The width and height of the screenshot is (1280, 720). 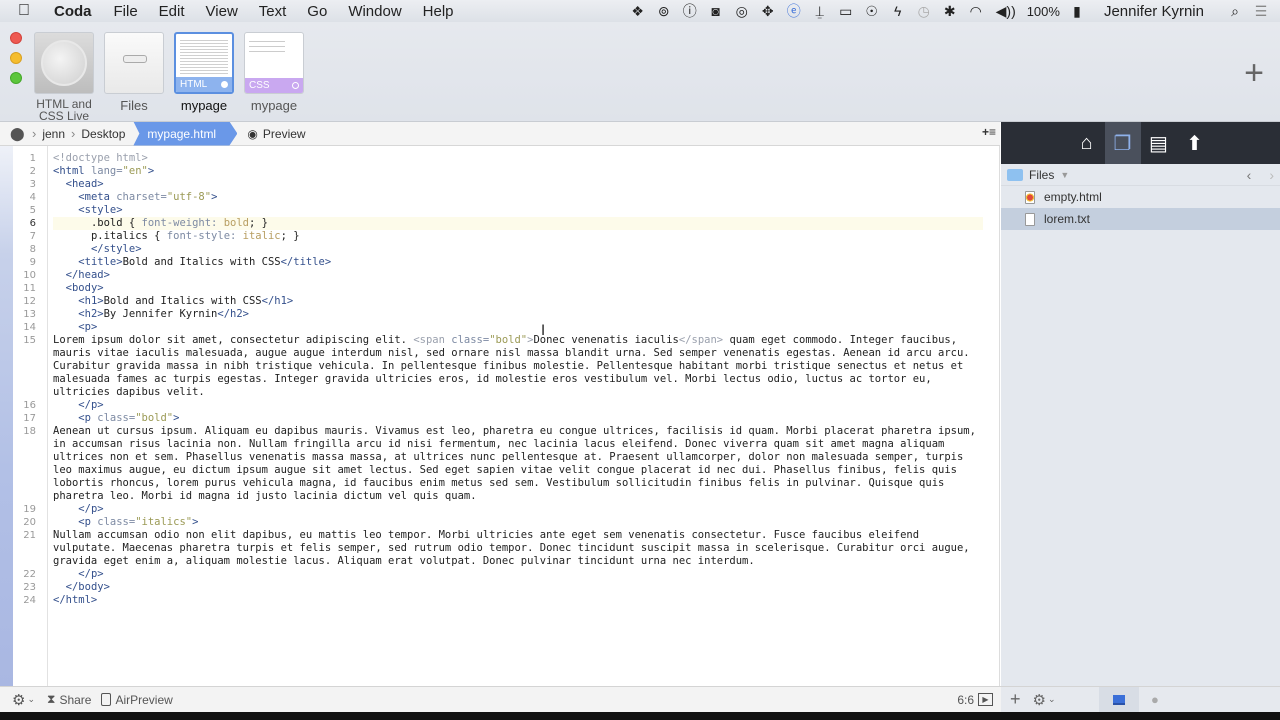 I want to click on line-number: 10, so click(x=29, y=275).